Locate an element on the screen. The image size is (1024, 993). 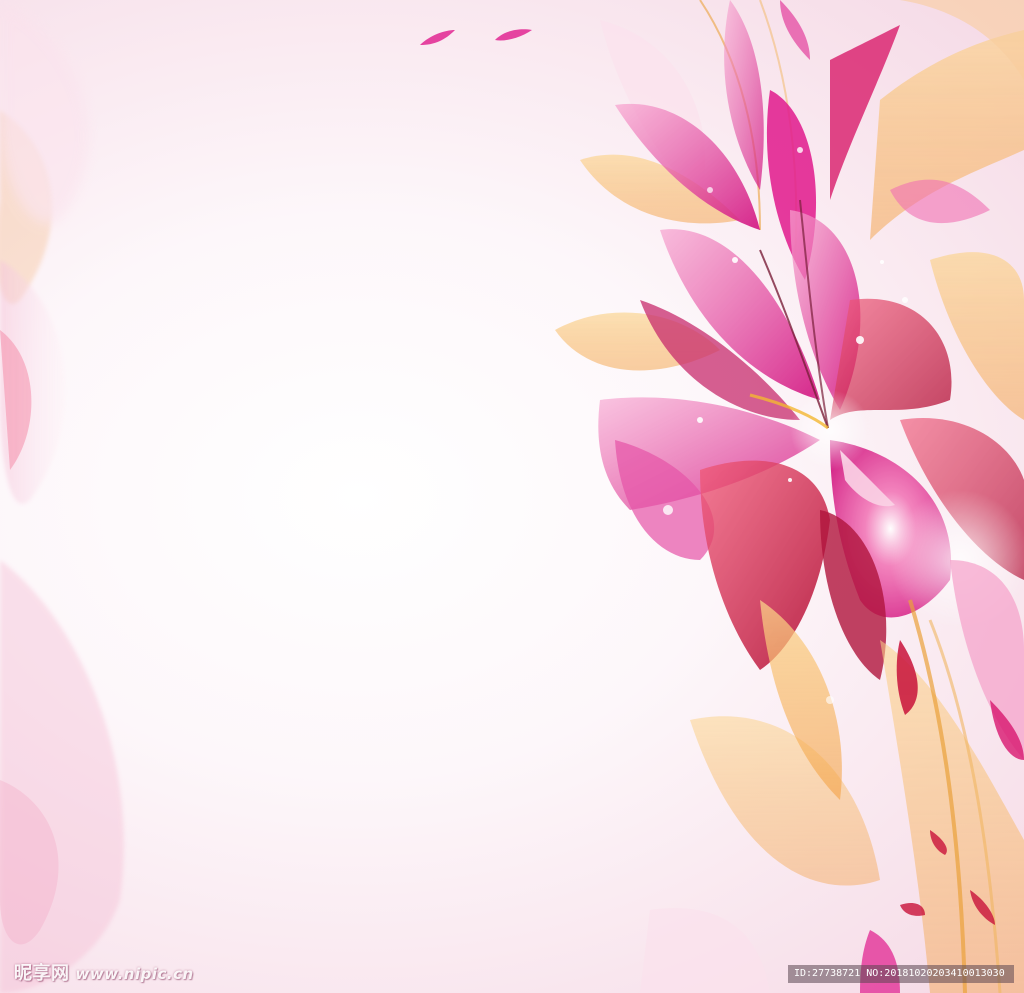
site-watermark-logo: 昵享网 www.nipic.cn is located at coordinates (104, 972).